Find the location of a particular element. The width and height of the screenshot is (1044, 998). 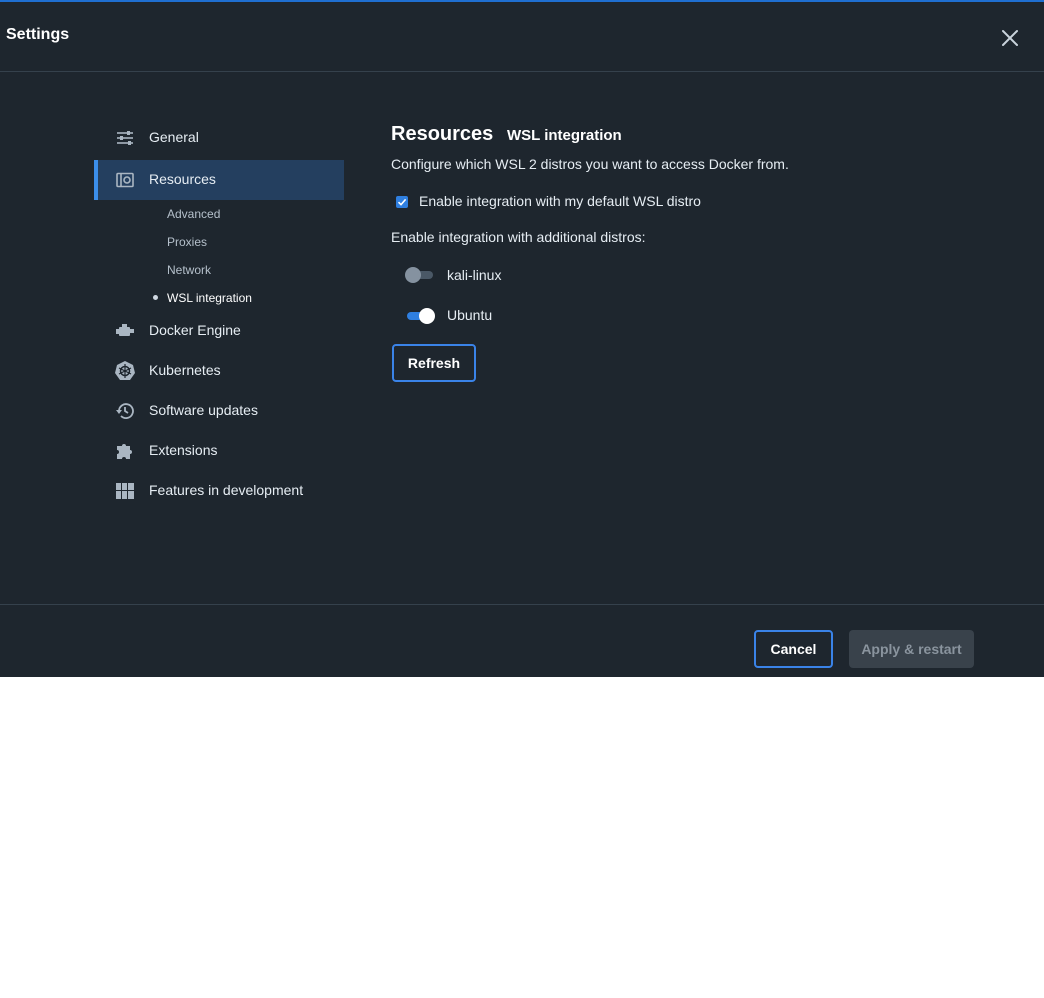

ubuntu-toggle is located at coordinates (420, 316).